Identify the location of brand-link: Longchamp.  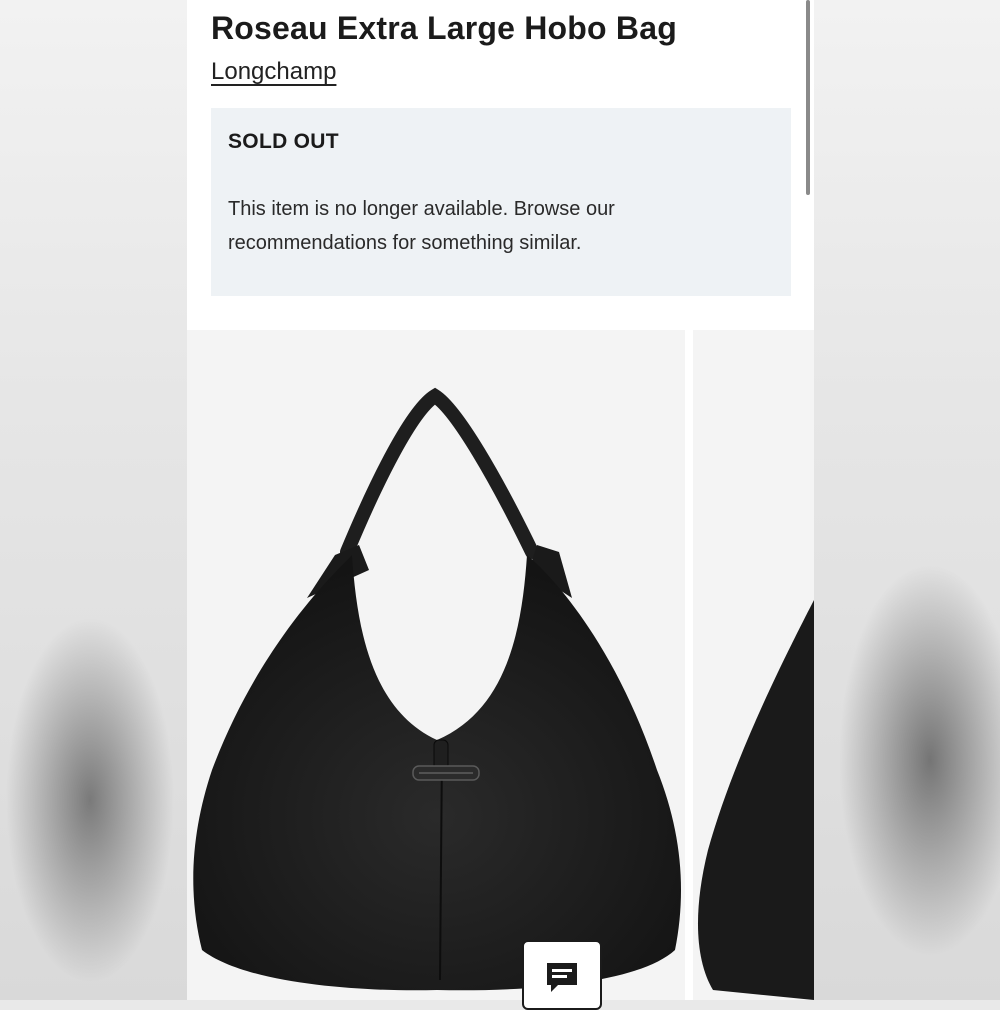
(273, 72).